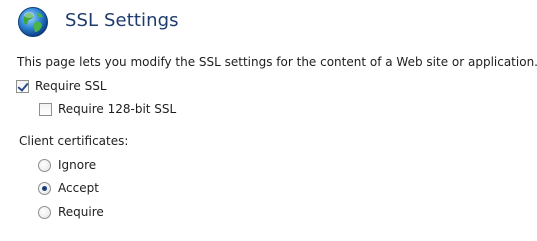 The width and height of the screenshot is (537, 241). Describe the element at coordinates (44, 188) in the screenshot. I see `radio-accept` at that location.